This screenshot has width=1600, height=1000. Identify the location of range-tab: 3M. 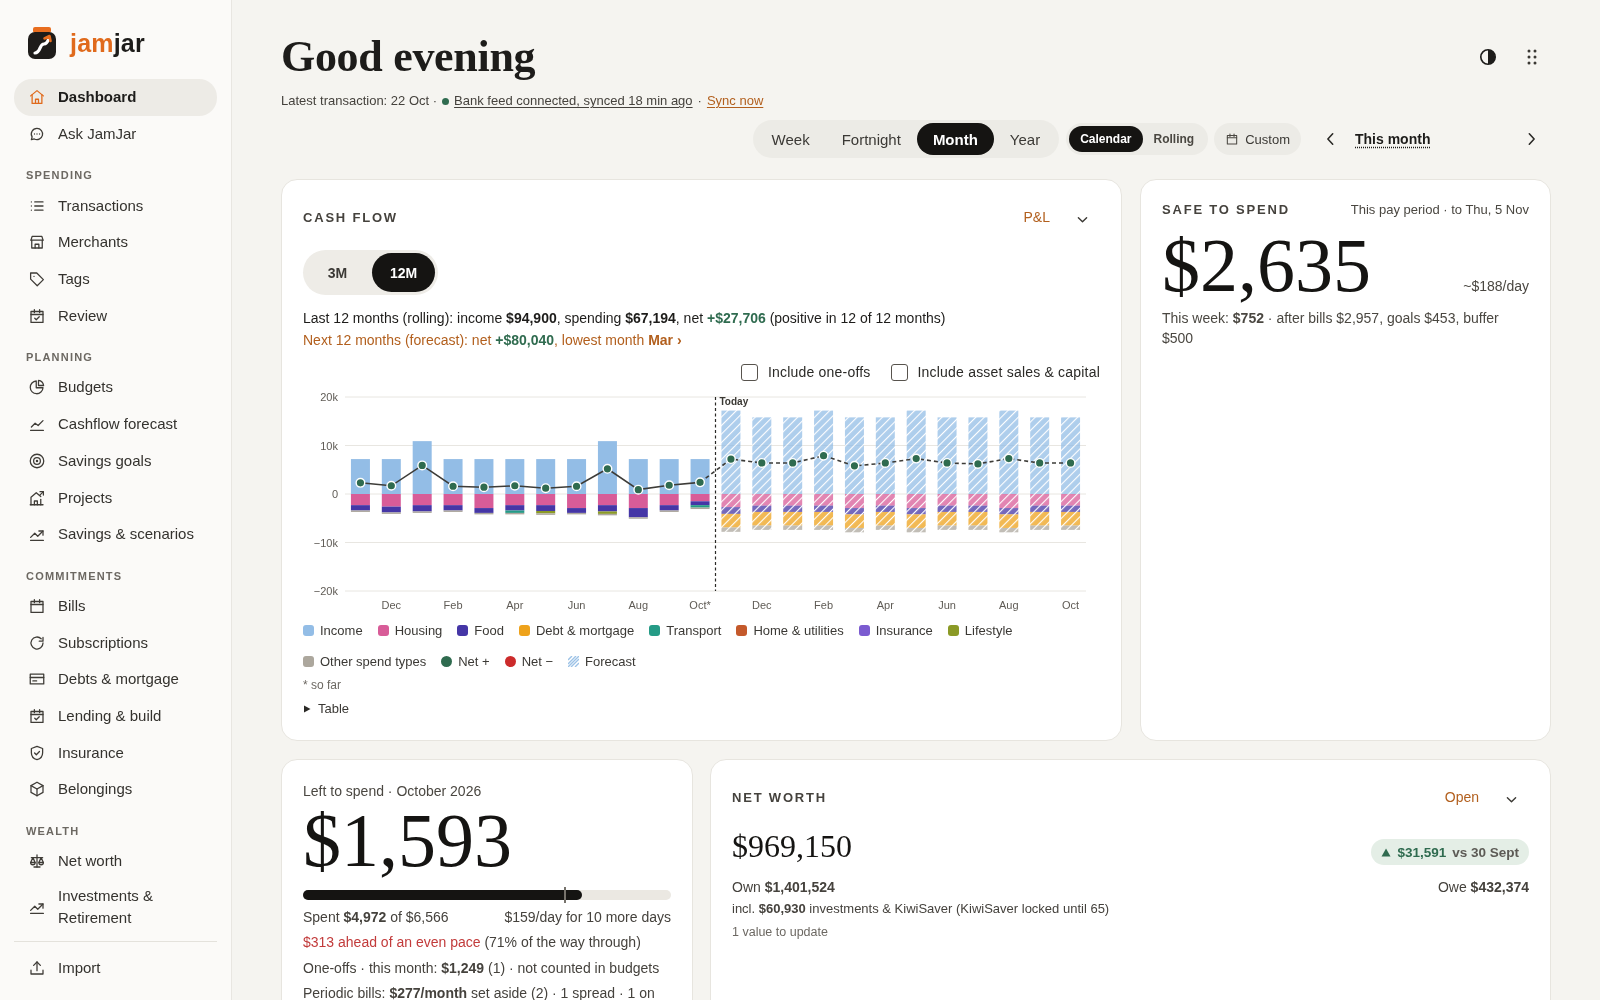
(337, 272).